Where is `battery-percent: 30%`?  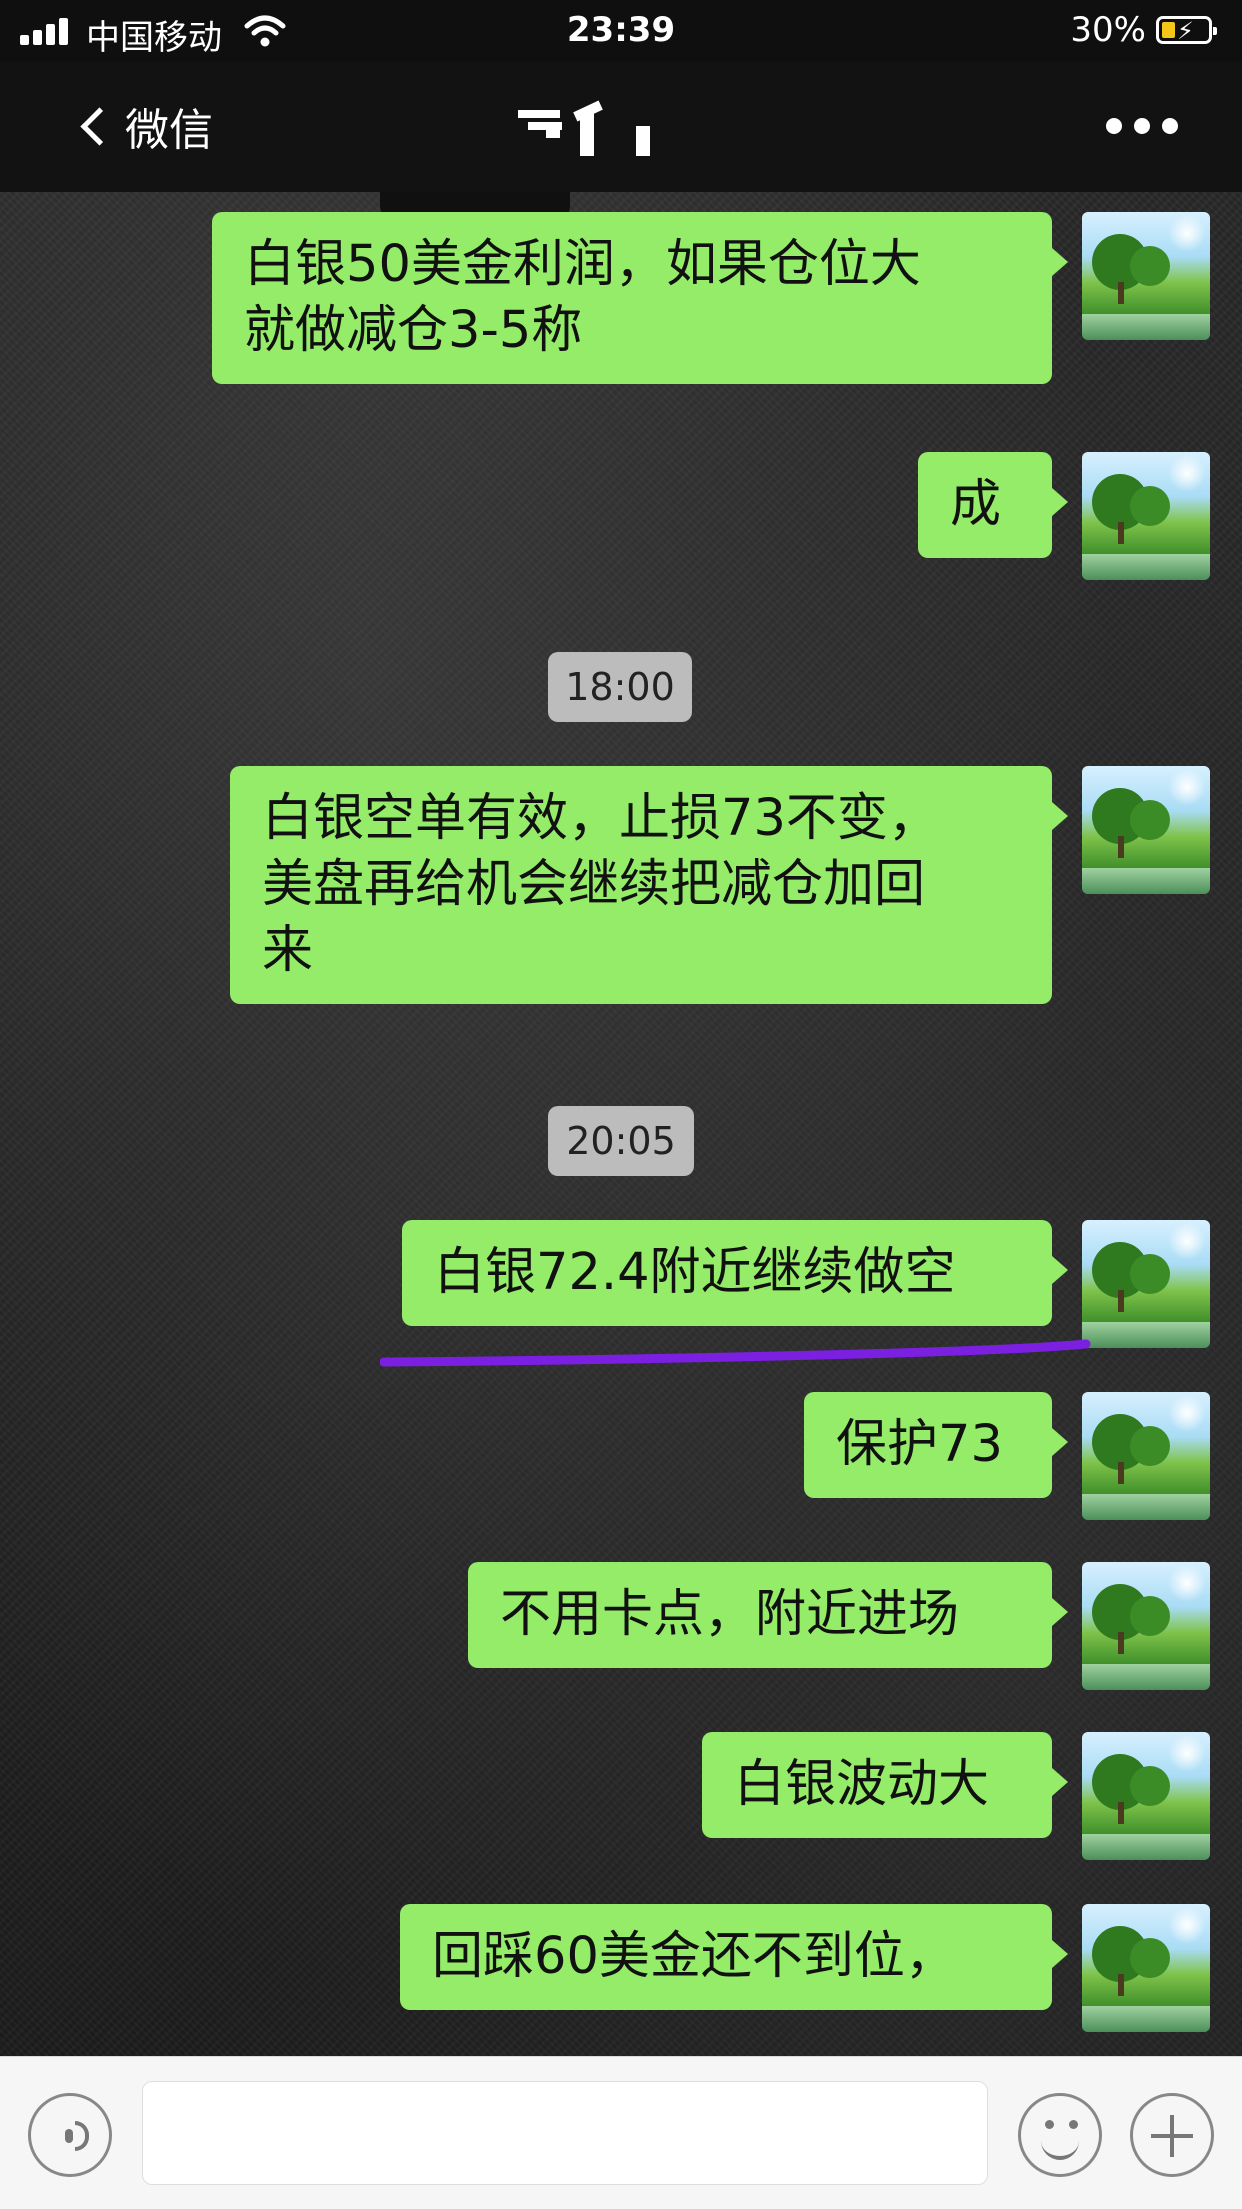
battery-percent: 30% is located at coordinates (1108, 30).